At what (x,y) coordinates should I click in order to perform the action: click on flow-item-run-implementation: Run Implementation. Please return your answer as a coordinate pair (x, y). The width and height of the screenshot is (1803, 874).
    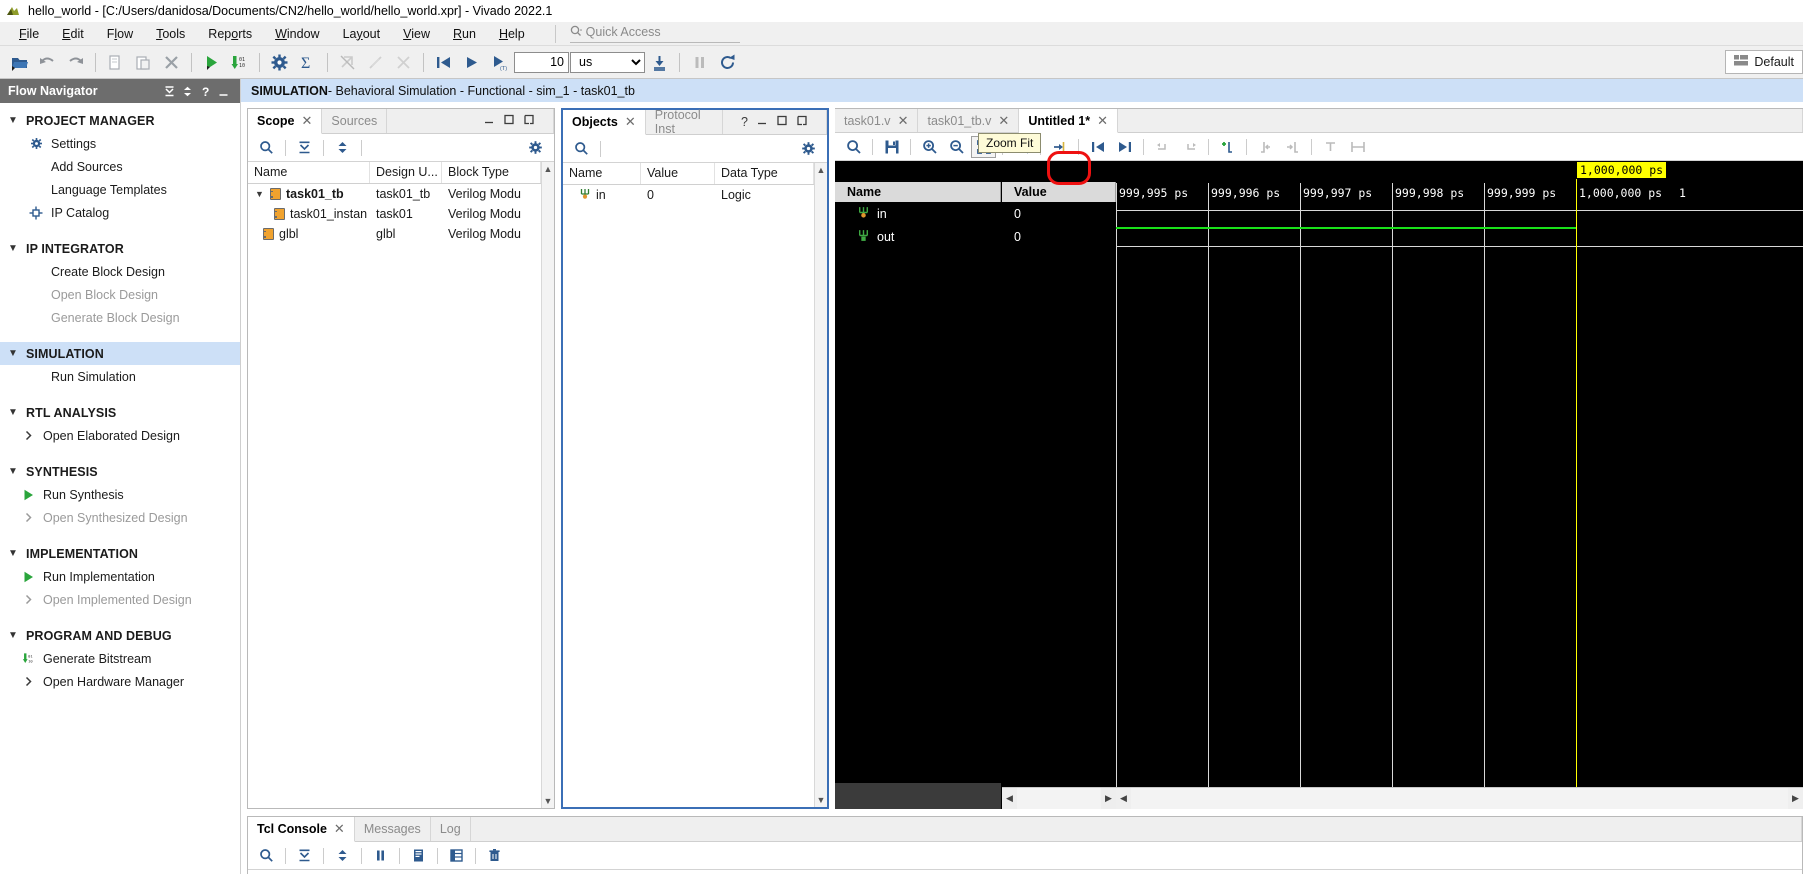
    Looking at the image, I should click on (120, 576).